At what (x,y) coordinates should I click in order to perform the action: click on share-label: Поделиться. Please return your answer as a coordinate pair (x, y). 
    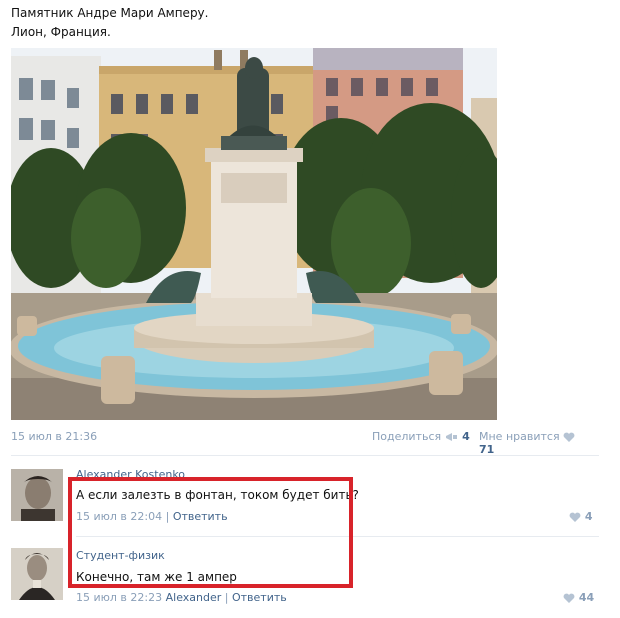
    Looking at the image, I should click on (407, 436).